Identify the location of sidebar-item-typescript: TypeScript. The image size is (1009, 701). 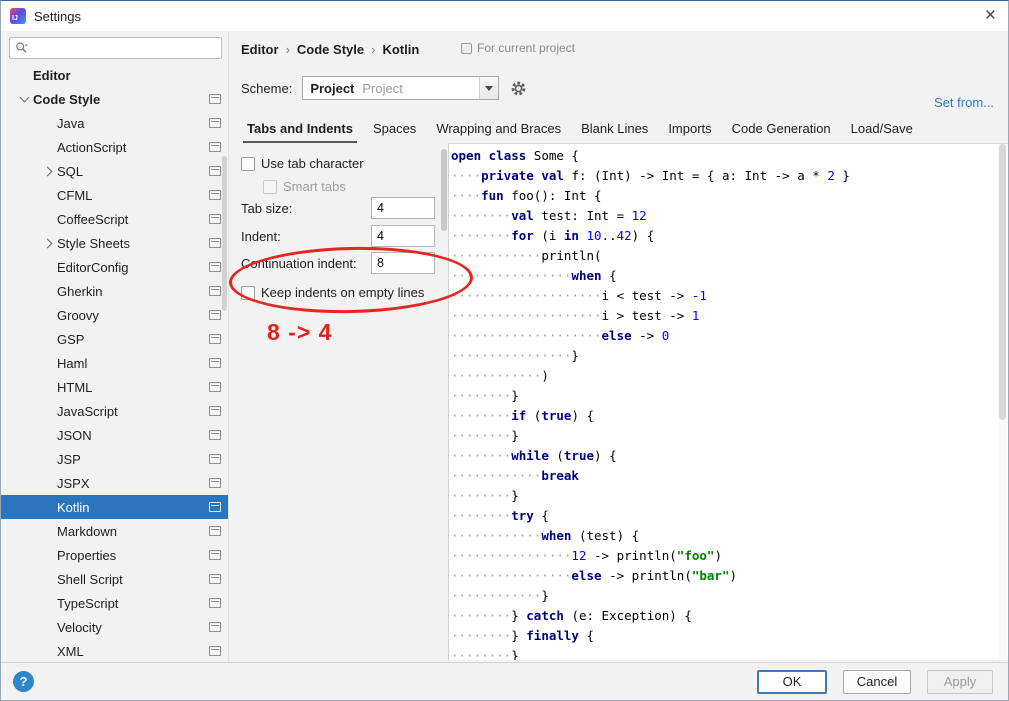
(114, 603).